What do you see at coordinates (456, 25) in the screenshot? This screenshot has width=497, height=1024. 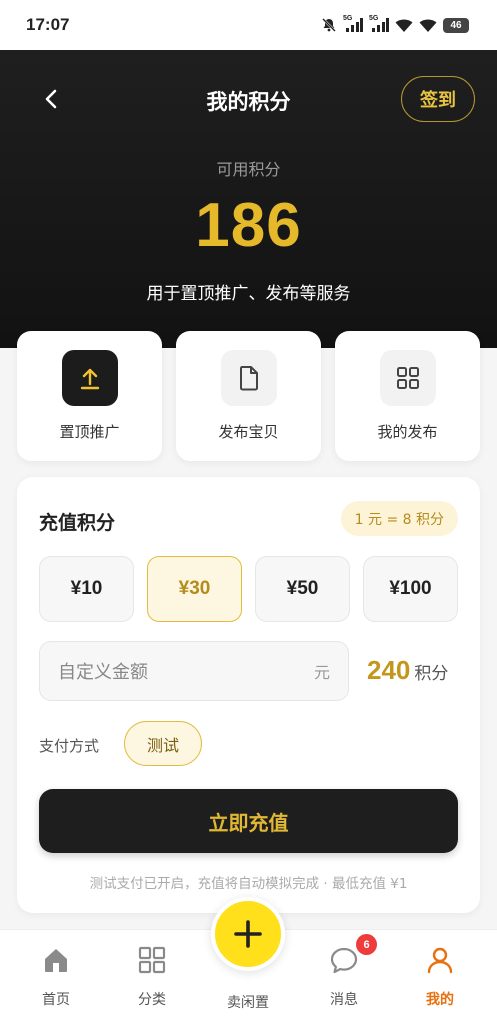 I see `battery-icon: 46` at bounding box center [456, 25].